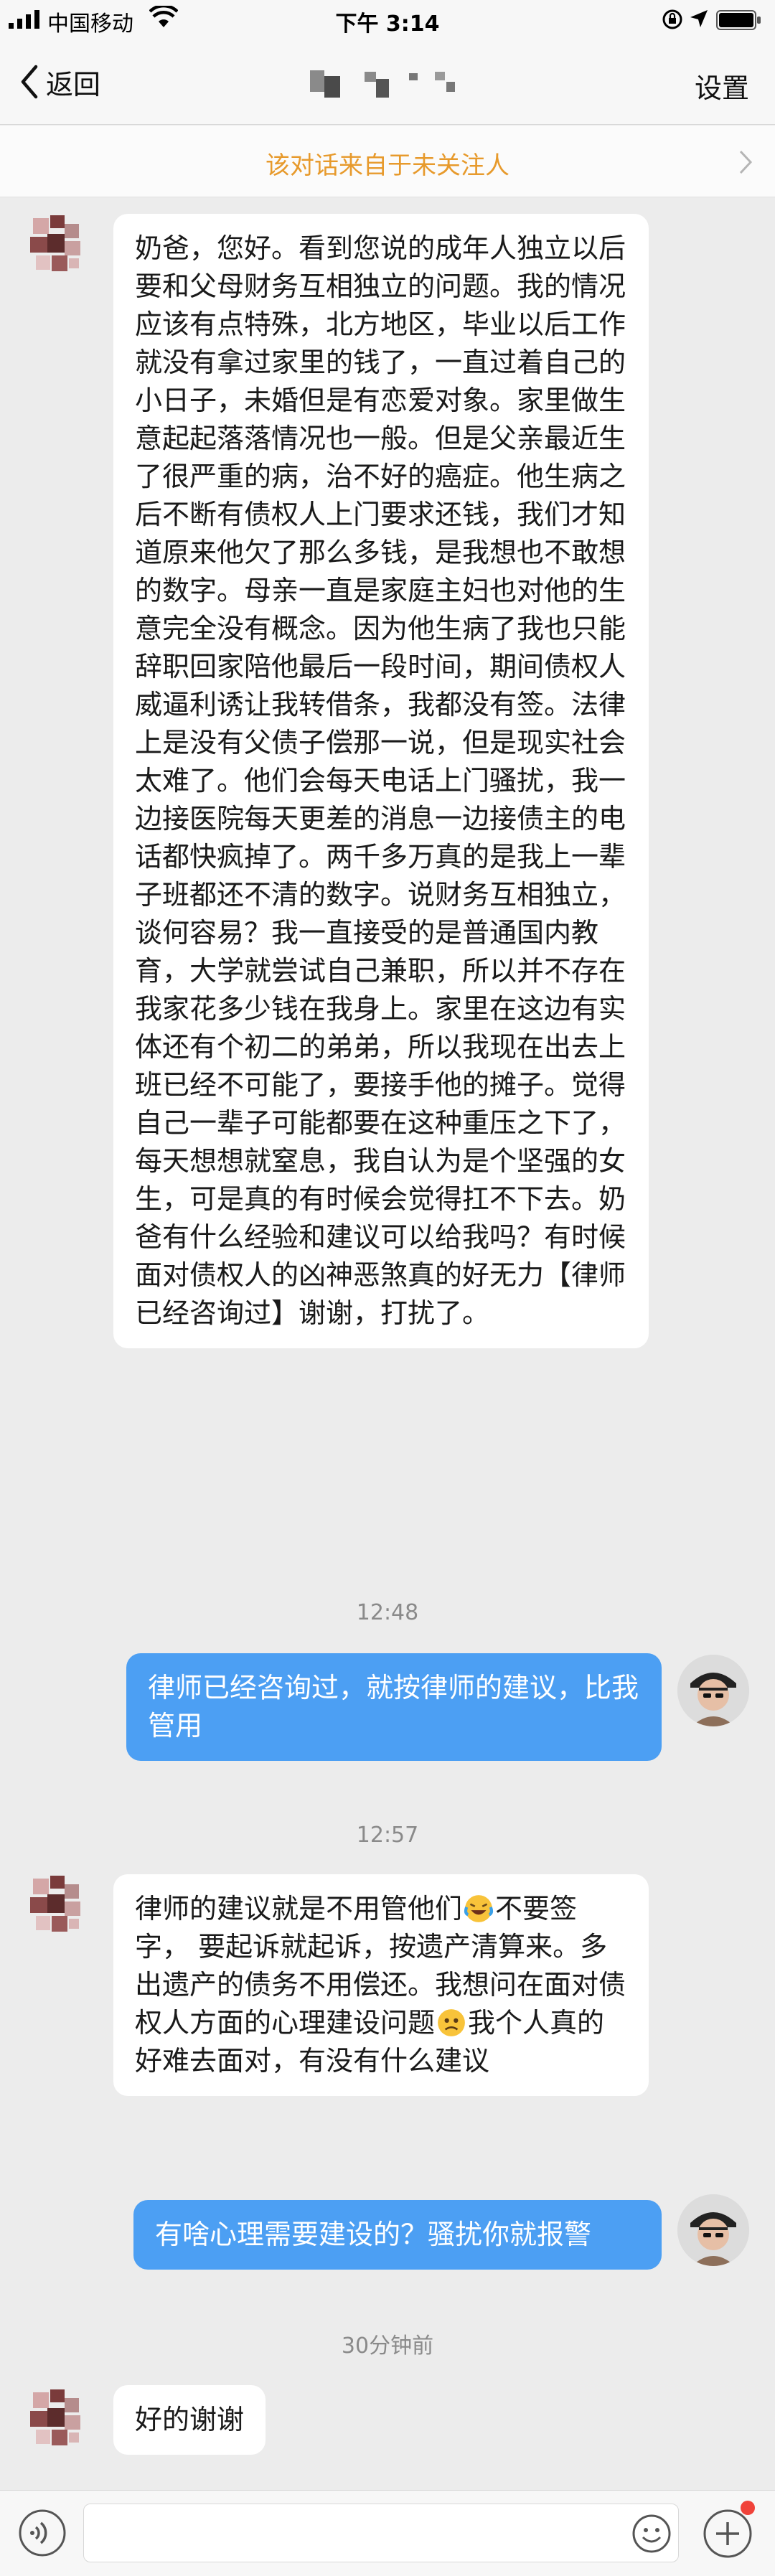 Image resolution: width=775 pixels, height=2576 pixels. Describe the element at coordinates (395, 83) in the screenshot. I see `contact-name-redacted` at that location.